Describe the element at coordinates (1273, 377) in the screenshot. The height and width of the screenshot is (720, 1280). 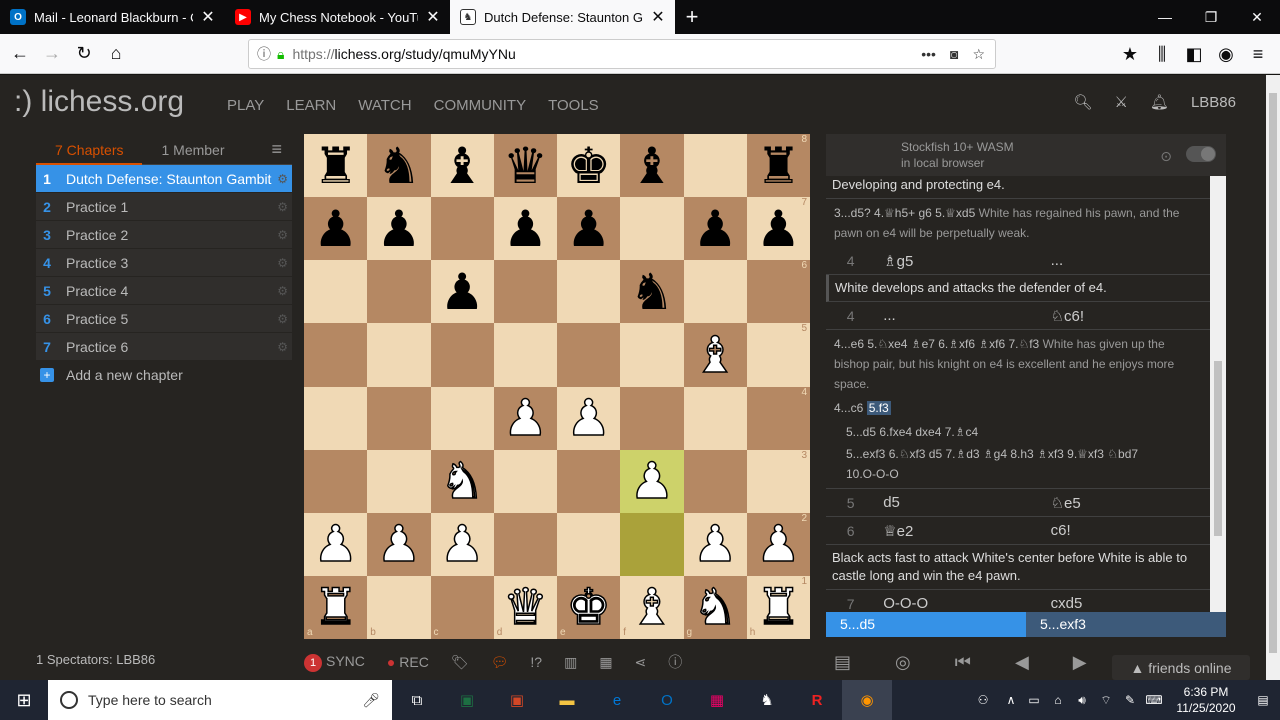
I see `page-scrollbar` at that location.